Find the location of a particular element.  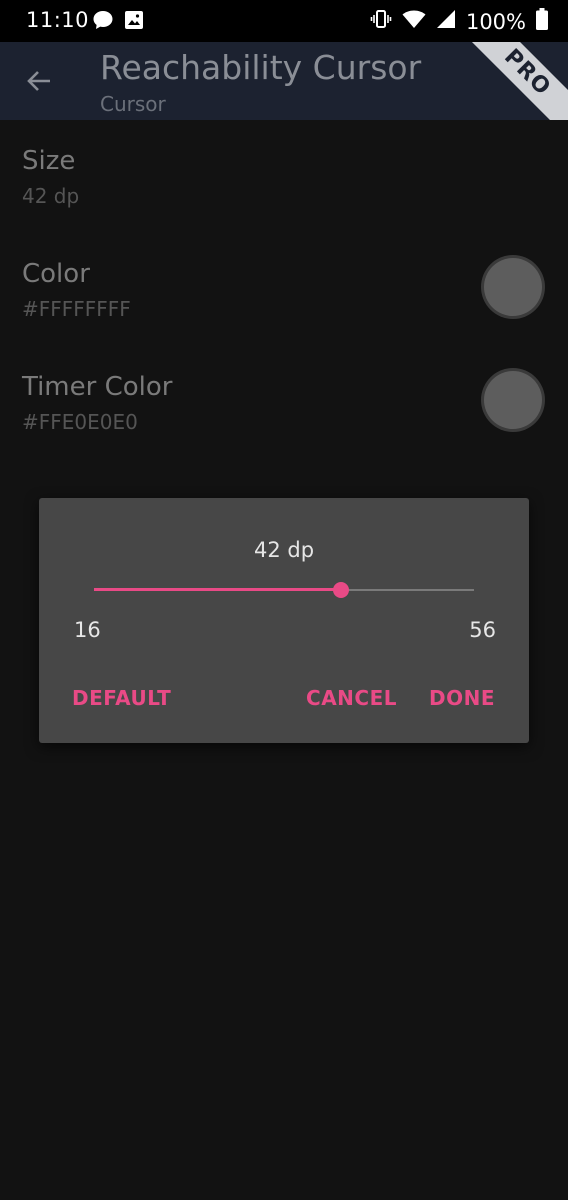

done-button: DONE is located at coordinates (462, 698).